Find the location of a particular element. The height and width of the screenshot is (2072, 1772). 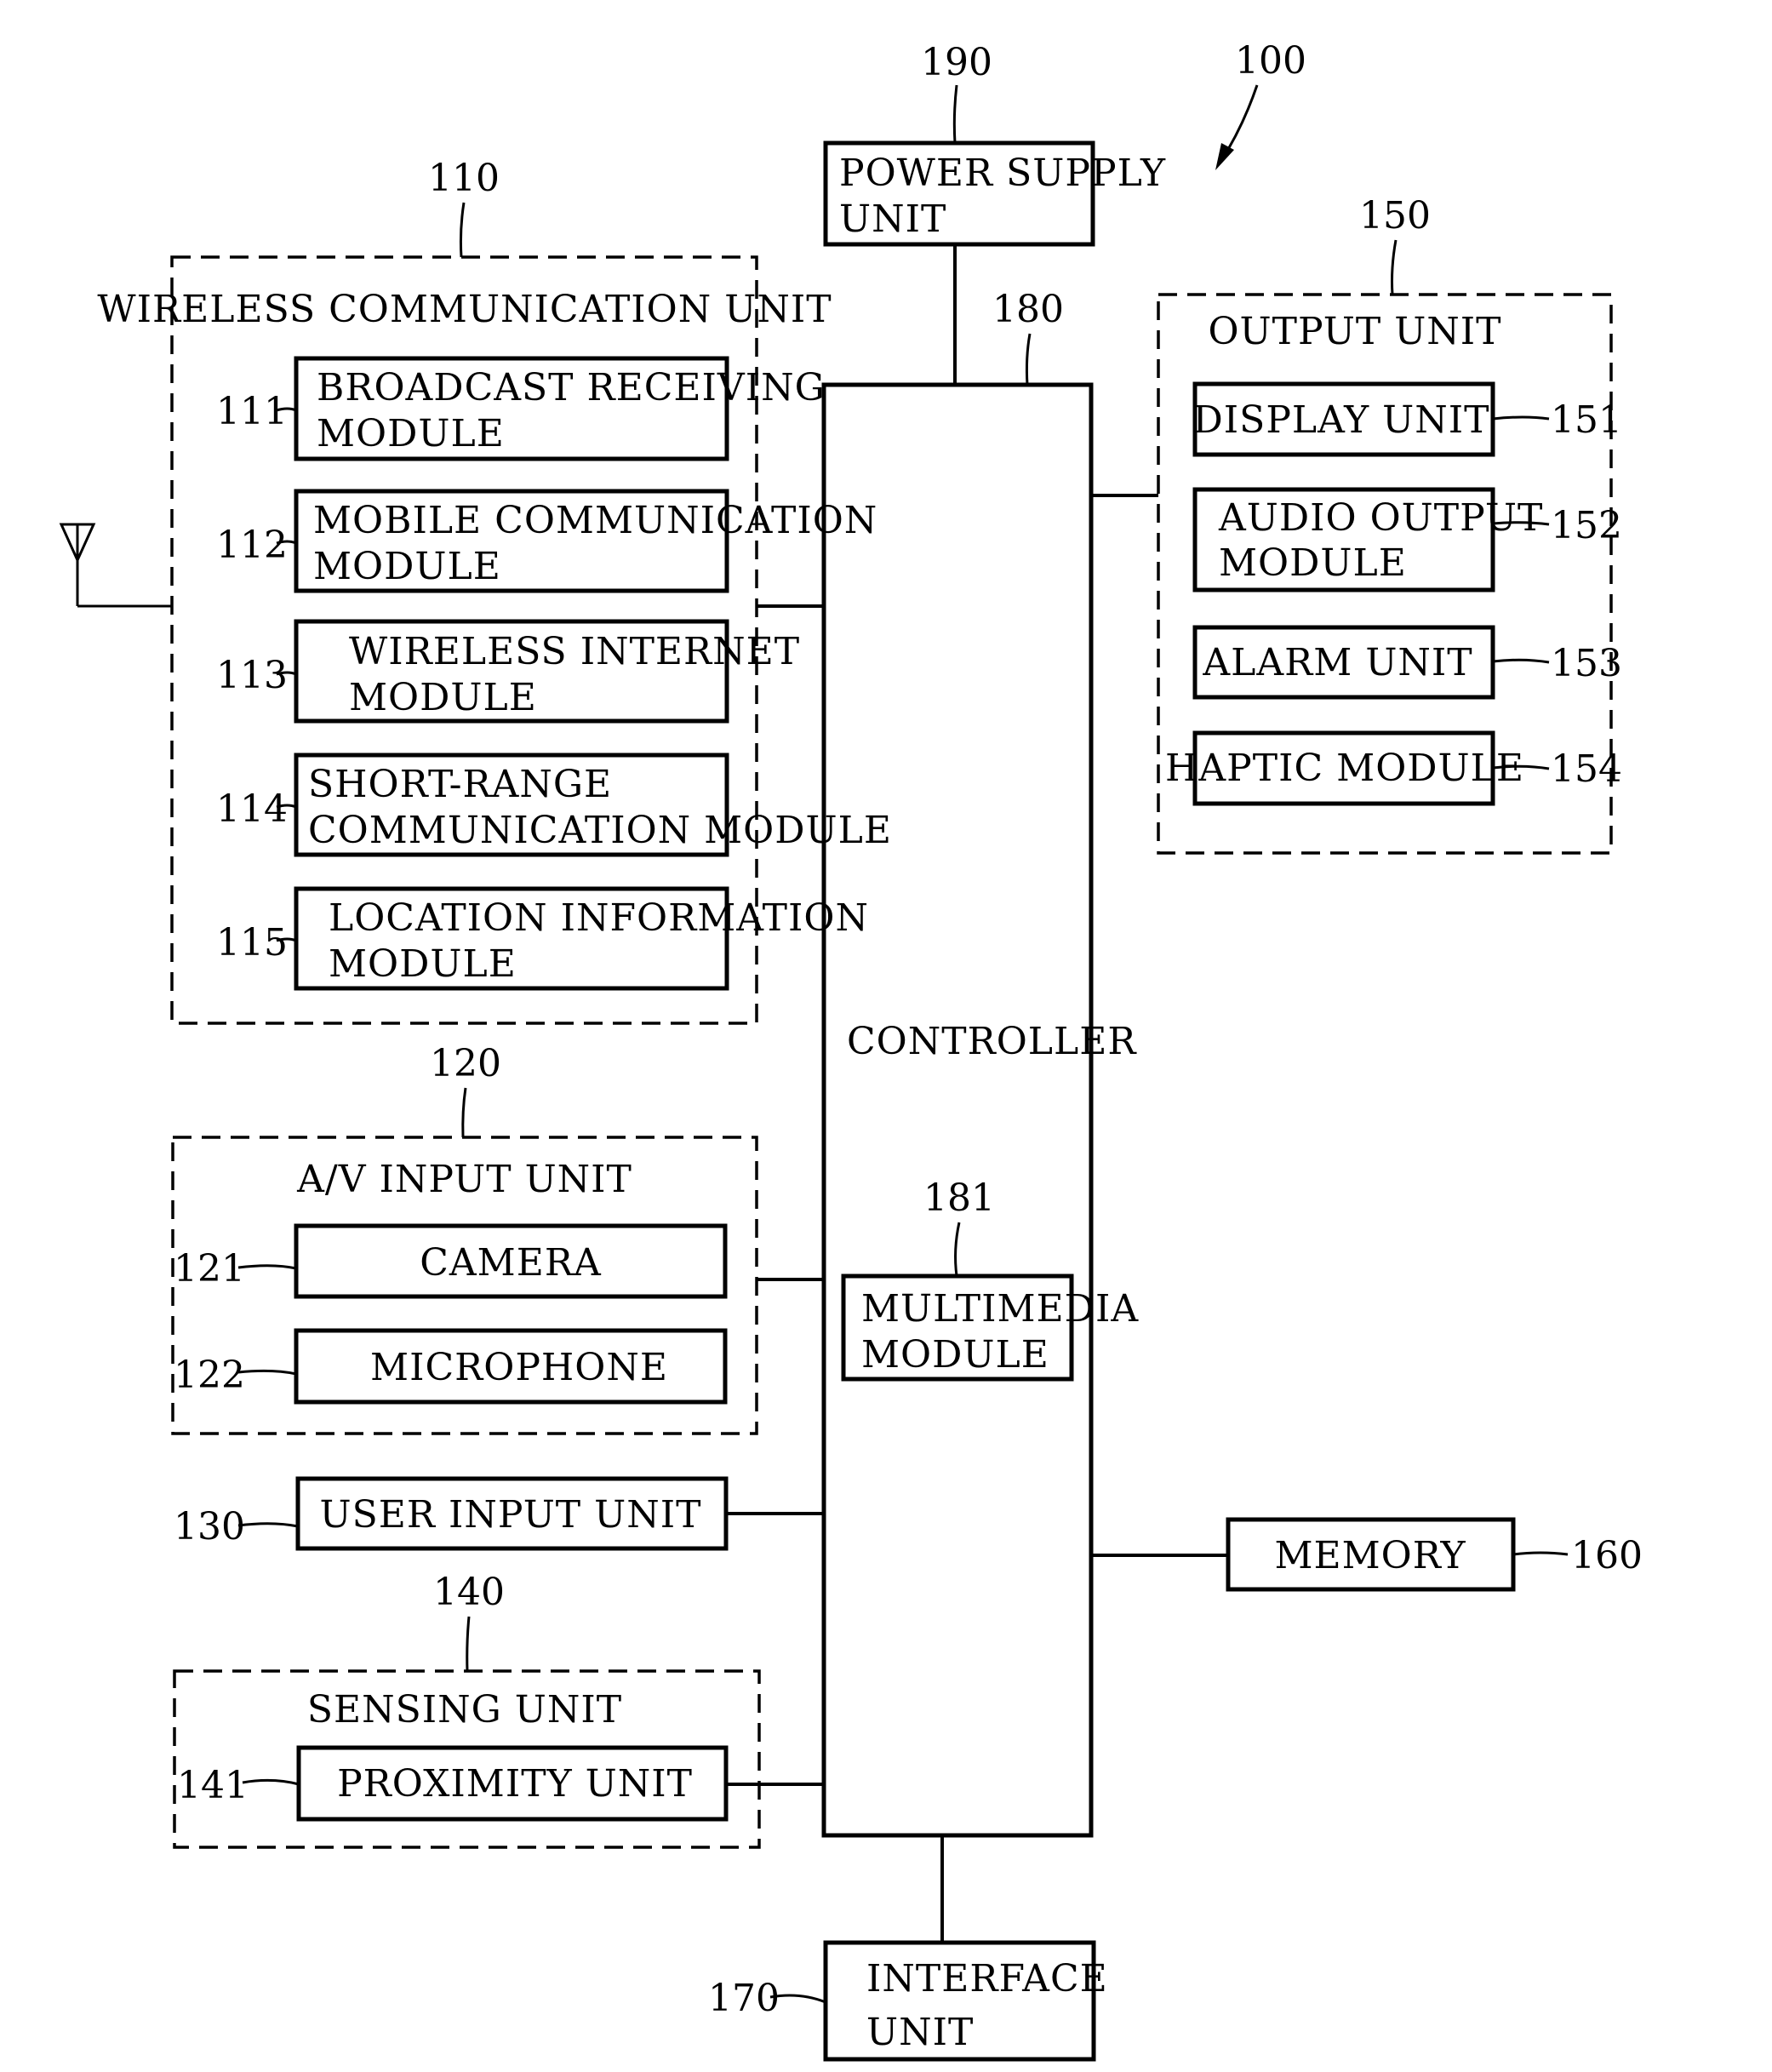

ref-154: 154 is located at coordinates (1586, 769).